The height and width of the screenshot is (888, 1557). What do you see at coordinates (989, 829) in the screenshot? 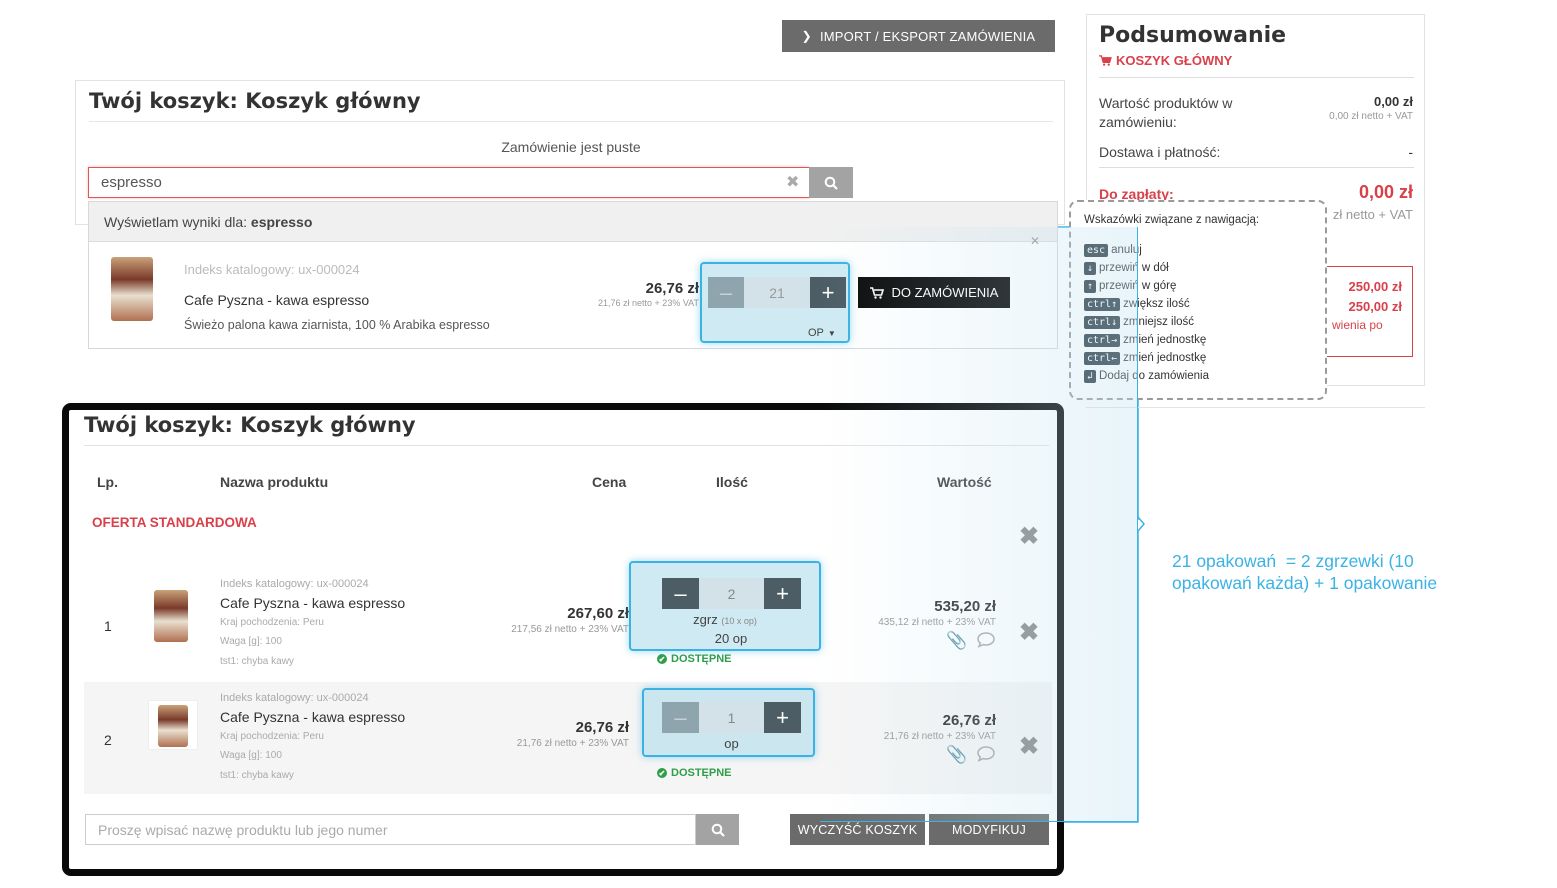
I see `modify-button: MODYFIKUJ` at bounding box center [989, 829].